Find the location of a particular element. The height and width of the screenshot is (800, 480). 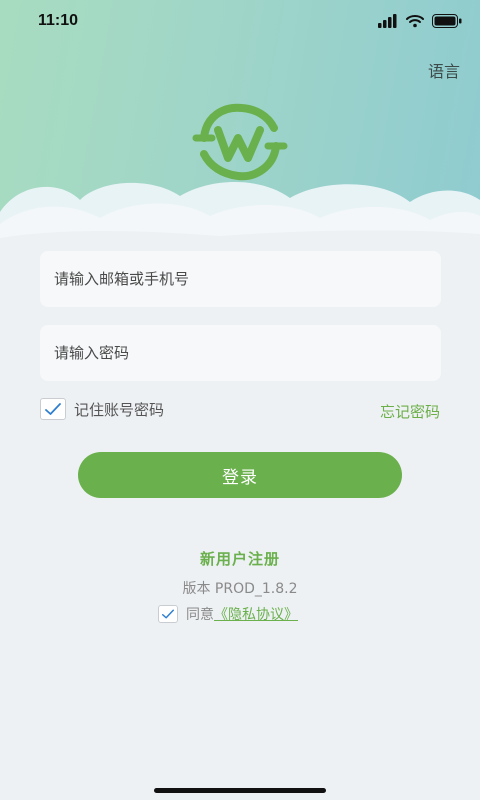

password-input is located at coordinates (227, 353).